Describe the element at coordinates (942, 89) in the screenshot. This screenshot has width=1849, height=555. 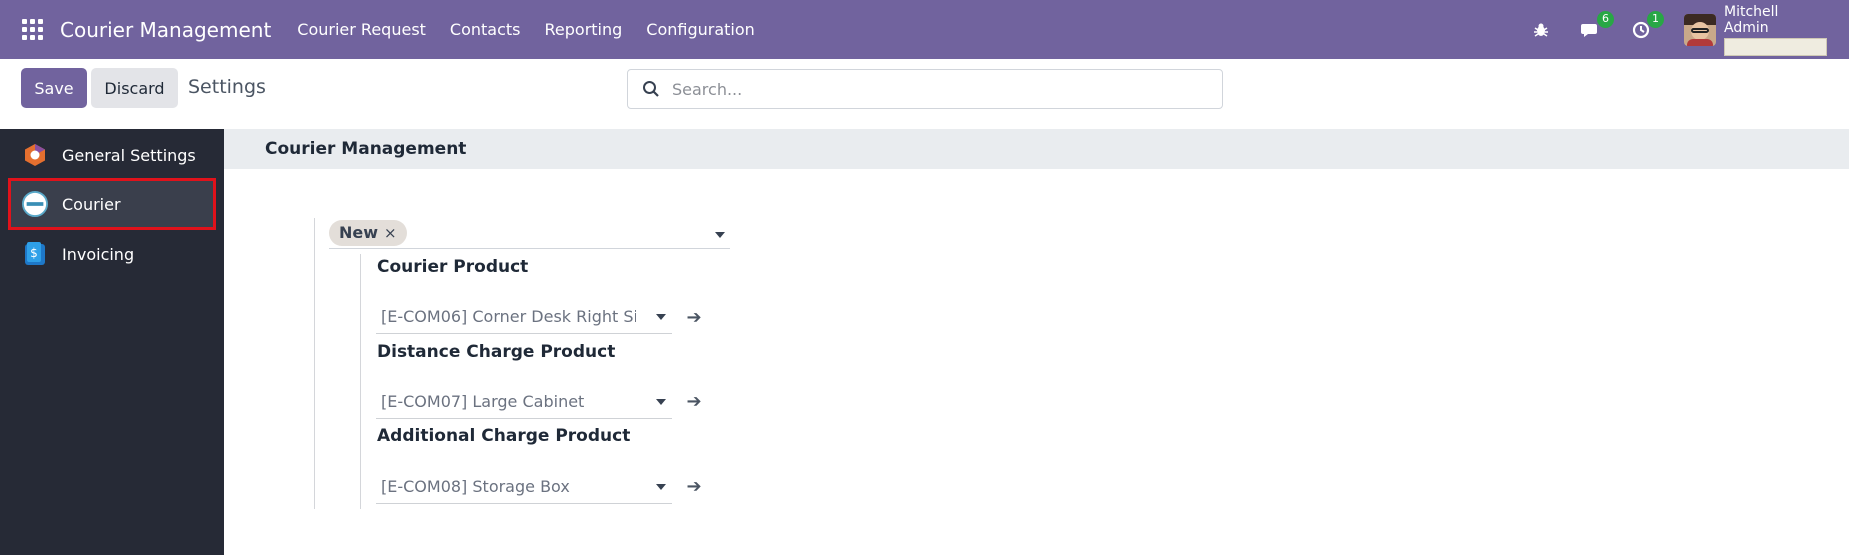
I see `search-input` at that location.